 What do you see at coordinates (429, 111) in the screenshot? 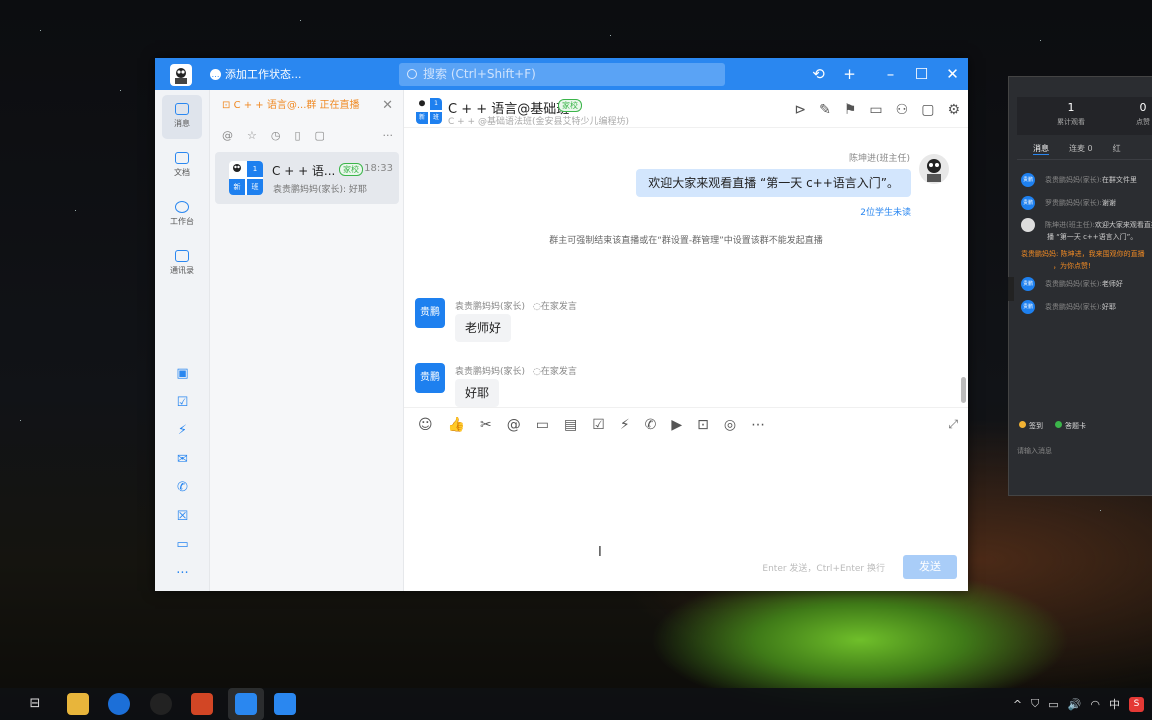
I see `group-avatar: 1 新 班` at bounding box center [429, 111].